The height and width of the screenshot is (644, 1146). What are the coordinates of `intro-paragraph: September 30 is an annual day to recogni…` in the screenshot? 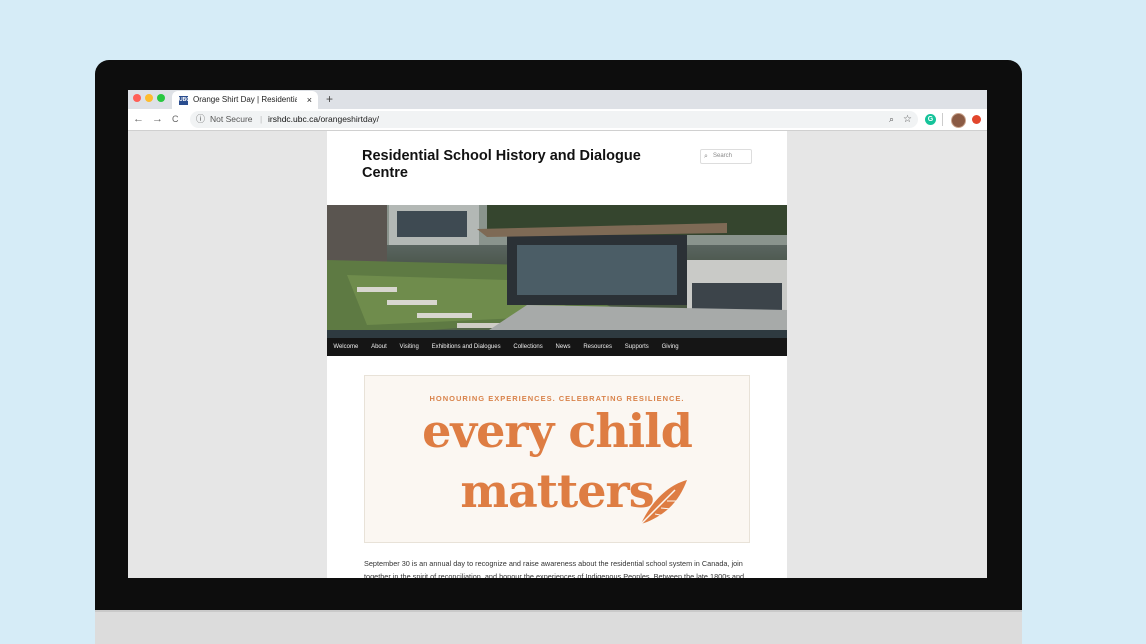 It's located at (554, 568).